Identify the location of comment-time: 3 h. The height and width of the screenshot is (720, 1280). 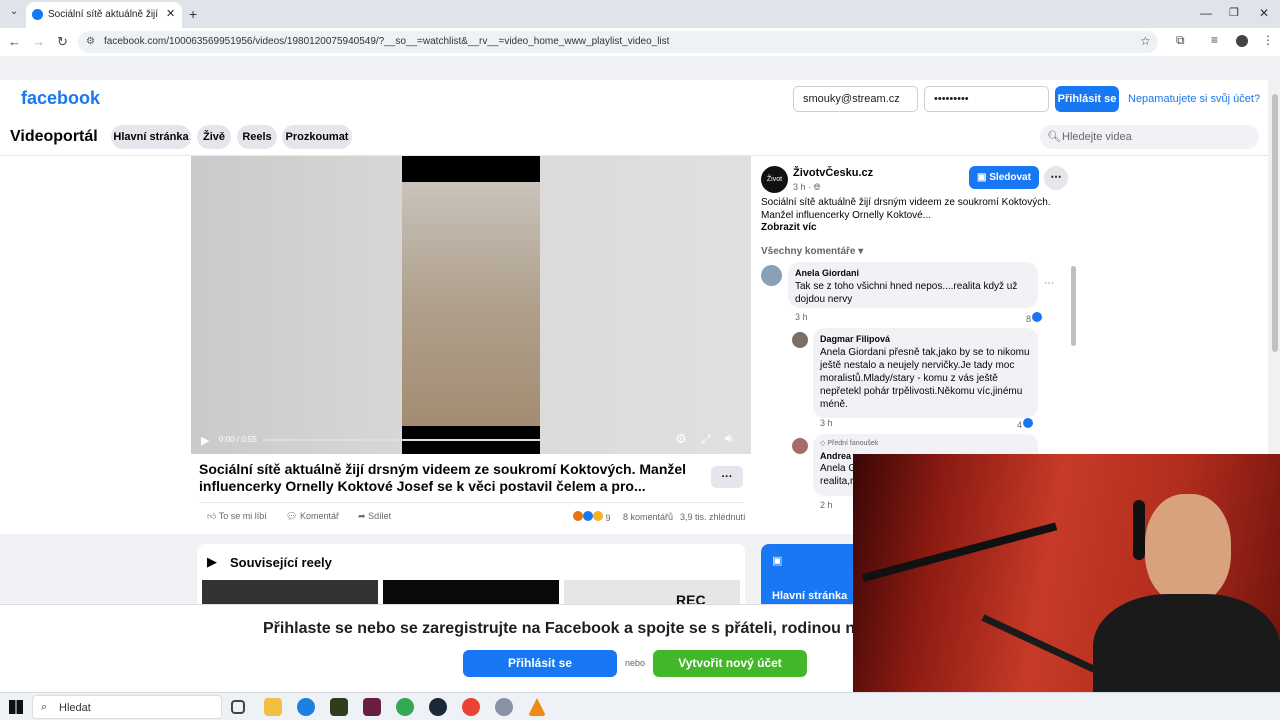
(801, 317).